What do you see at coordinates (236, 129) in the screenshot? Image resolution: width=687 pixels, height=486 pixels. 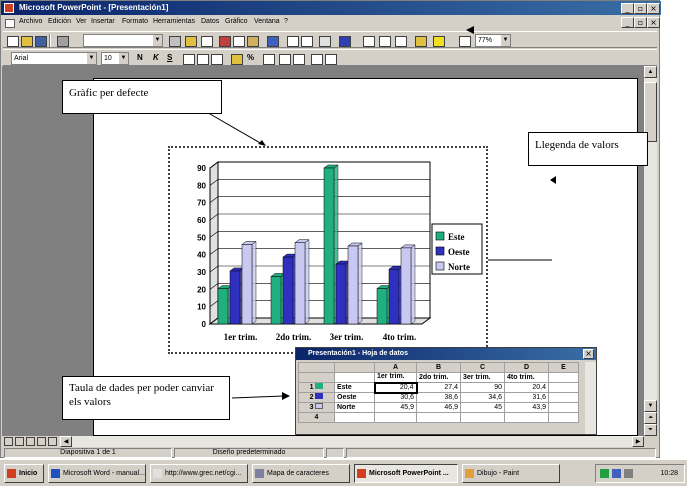 I see `arrow-default-chart` at bounding box center [236, 129].